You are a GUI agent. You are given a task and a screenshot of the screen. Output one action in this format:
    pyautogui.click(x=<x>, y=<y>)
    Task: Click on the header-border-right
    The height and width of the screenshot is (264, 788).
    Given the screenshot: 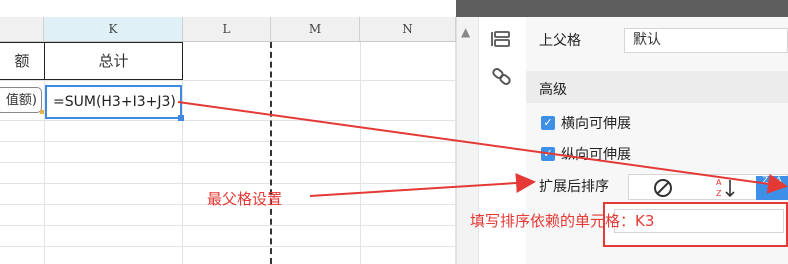 What is the action you would take?
    pyautogui.click(x=182, y=61)
    